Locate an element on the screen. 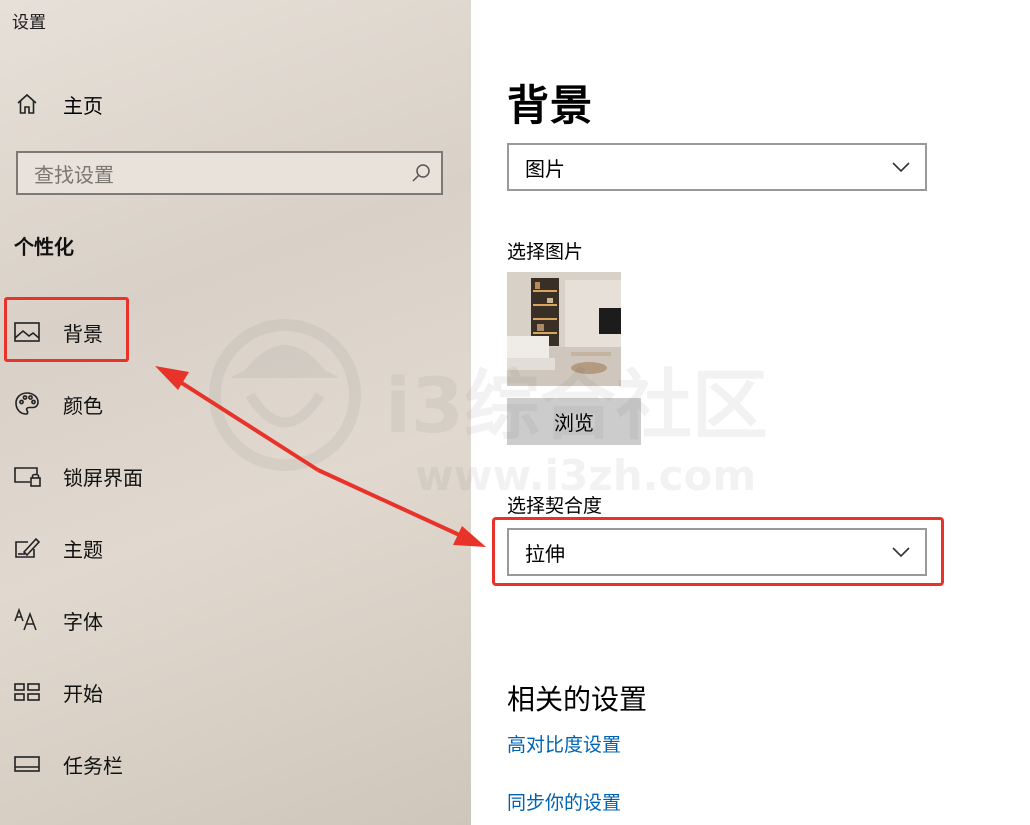  lock-screen-icon is located at coordinates (27, 476).